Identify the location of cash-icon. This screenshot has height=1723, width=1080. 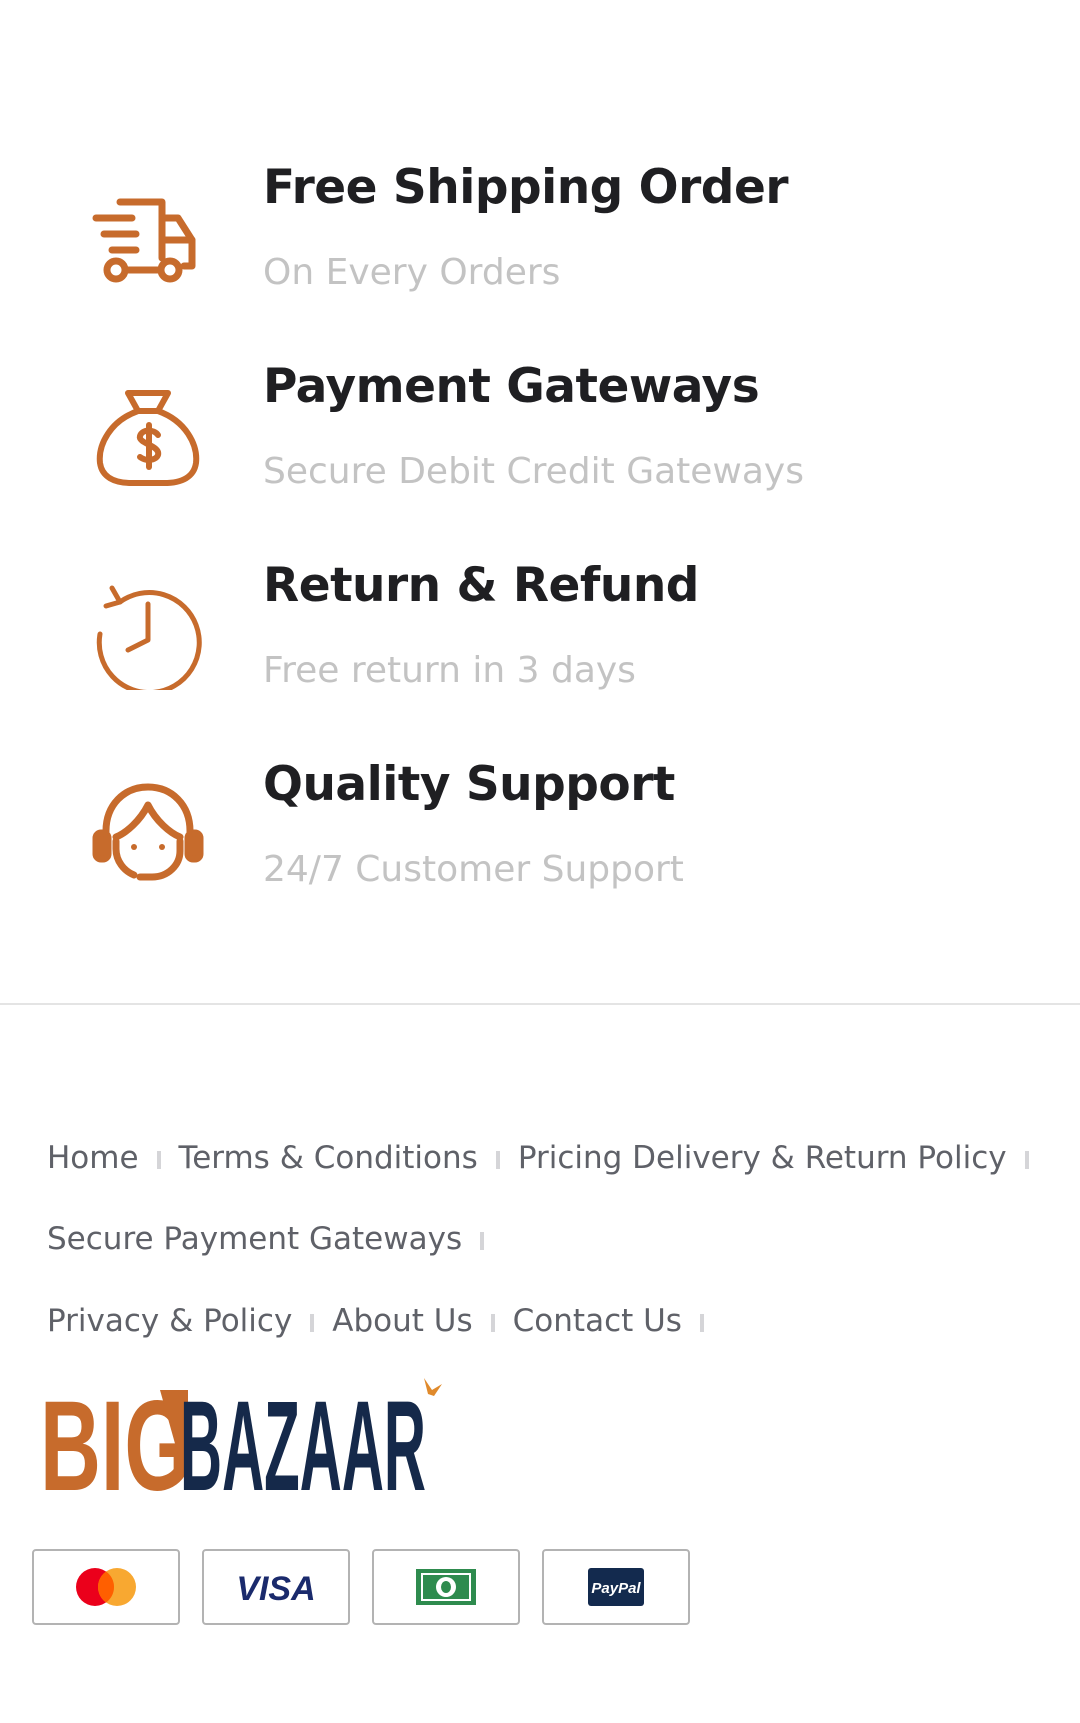
(446, 1587).